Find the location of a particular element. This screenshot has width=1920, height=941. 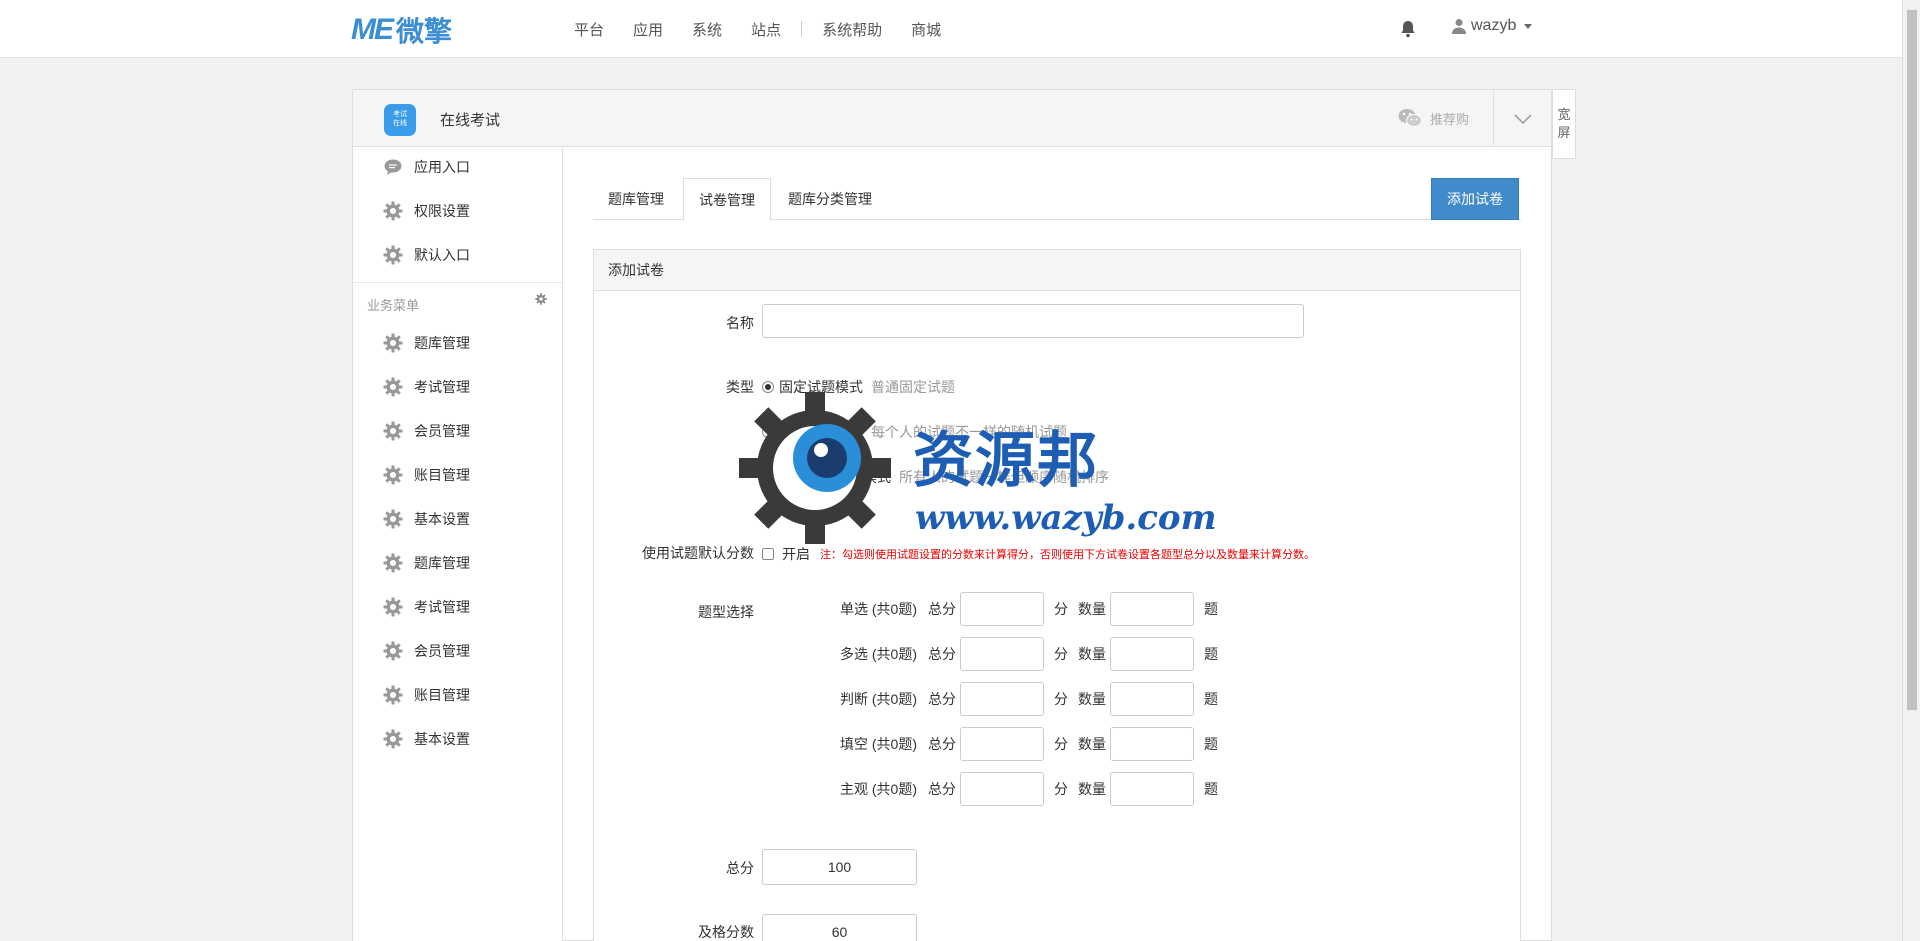

recommend-link: 推荐购 is located at coordinates (1433, 118).